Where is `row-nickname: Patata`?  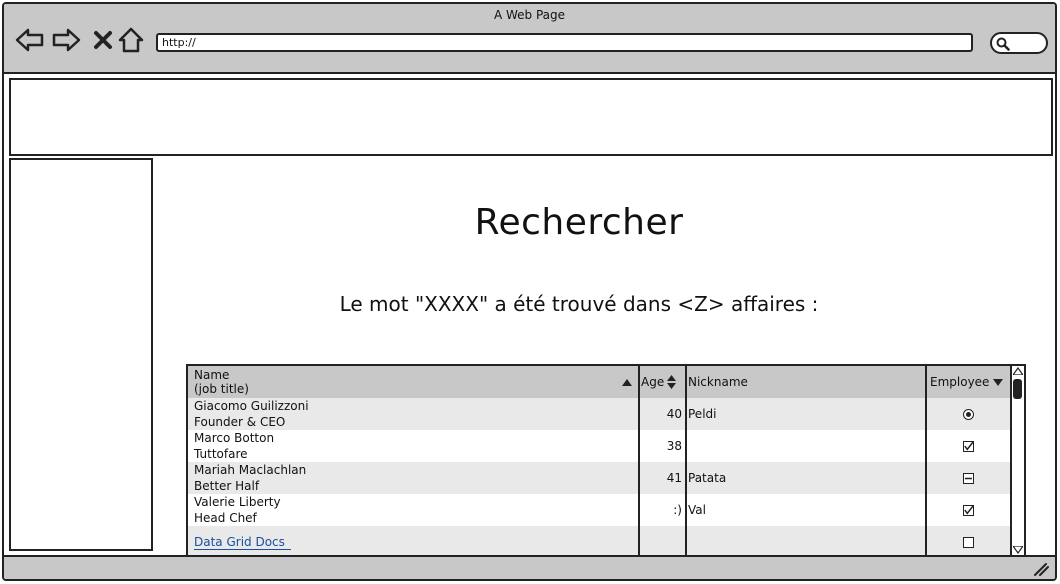
row-nickname: Patata is located at coordinates (707, 478).